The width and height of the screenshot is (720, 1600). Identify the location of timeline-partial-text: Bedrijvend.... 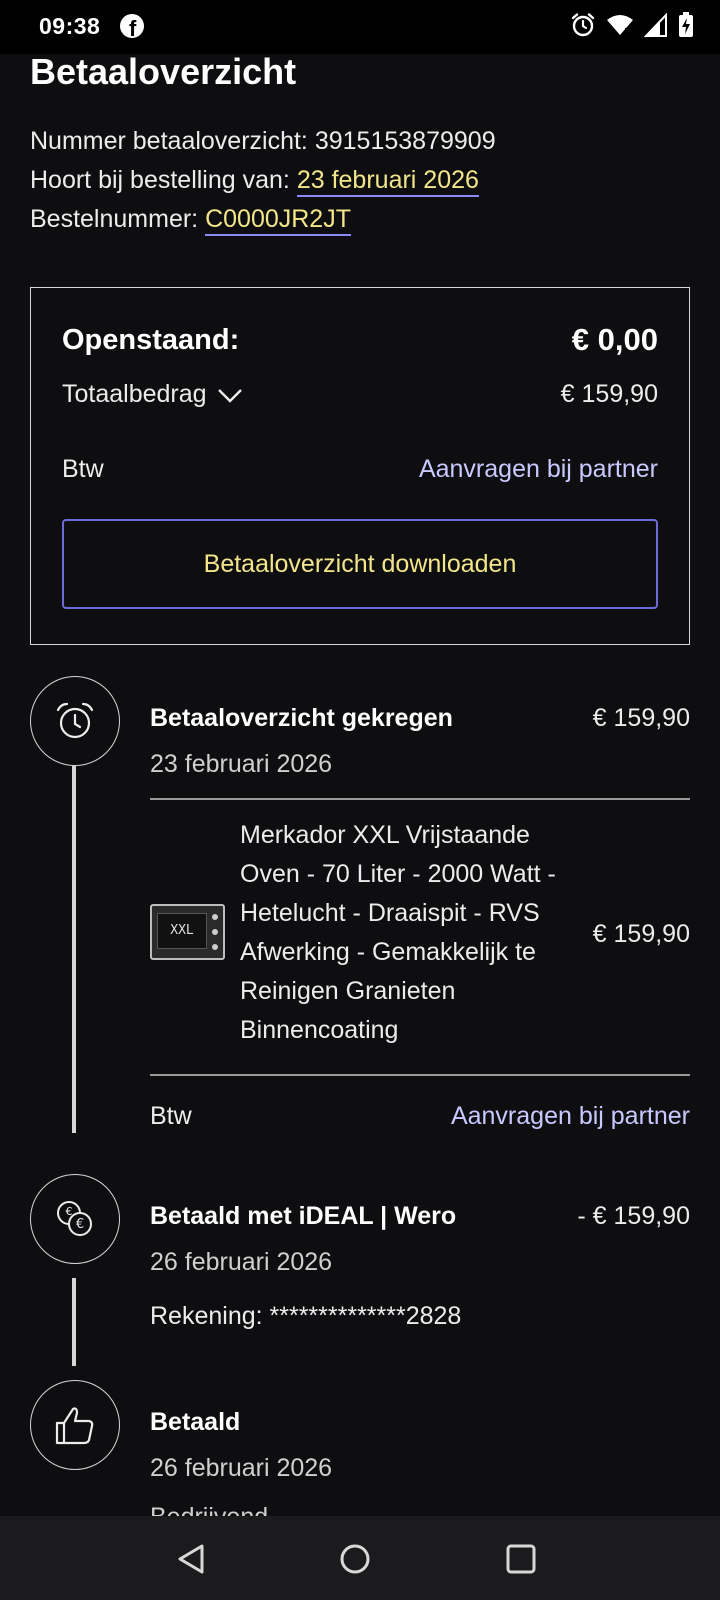
(219, 1509).